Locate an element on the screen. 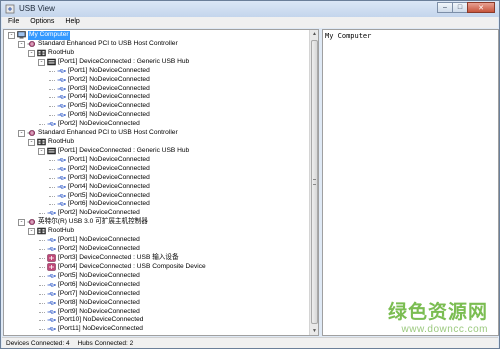  tree-vertical-scrollbar: ▲ ▼ is located at coordinates (313, 182).